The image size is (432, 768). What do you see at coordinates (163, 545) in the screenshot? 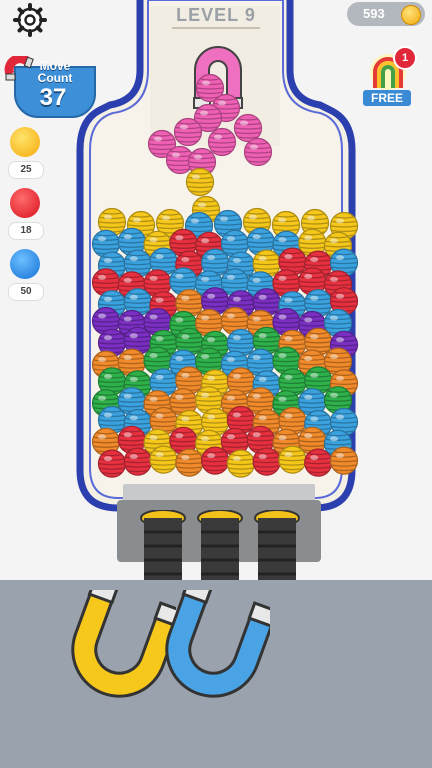
I see `tube-left` at bounding box center [163, 545].